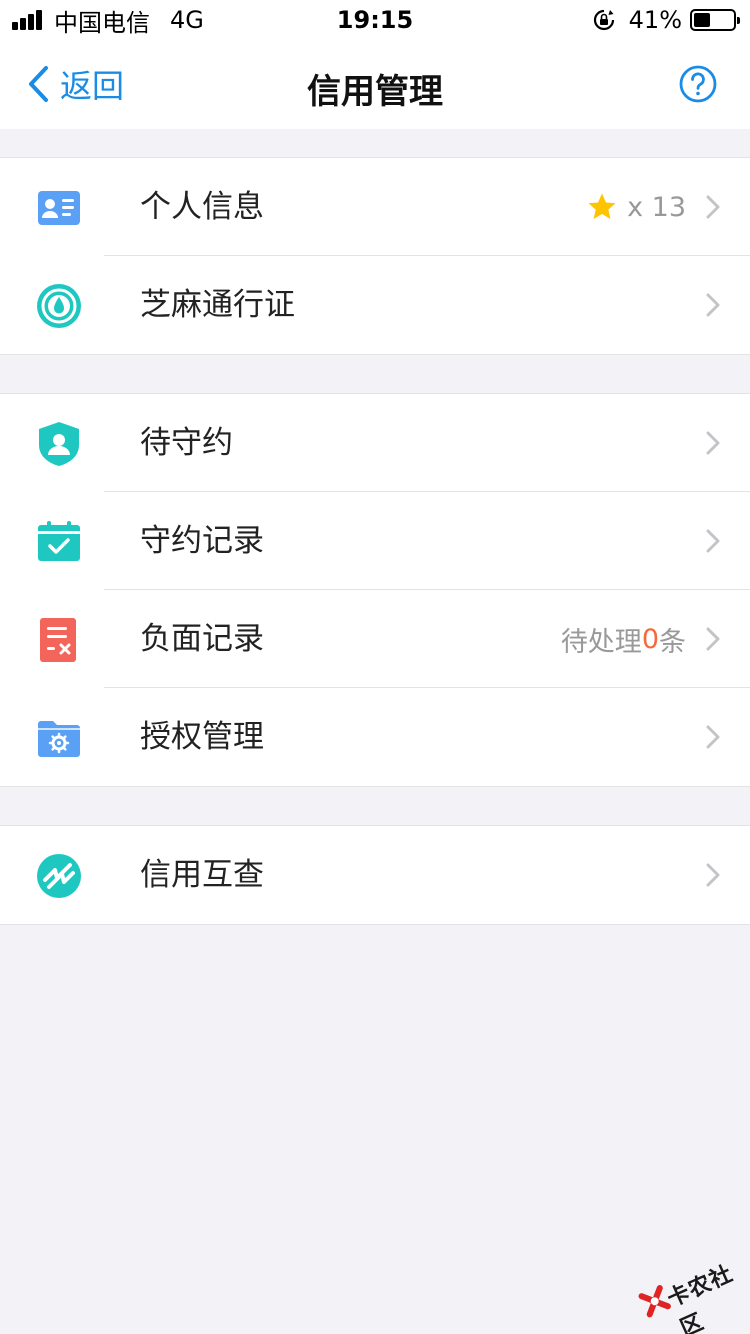 This screenshot has height=1334, width=750. What do you see at coordinates (375, 207) in the screenshot?
I see `row-personal-info: 个人信息 x 13` at bounding box center [375, 207].